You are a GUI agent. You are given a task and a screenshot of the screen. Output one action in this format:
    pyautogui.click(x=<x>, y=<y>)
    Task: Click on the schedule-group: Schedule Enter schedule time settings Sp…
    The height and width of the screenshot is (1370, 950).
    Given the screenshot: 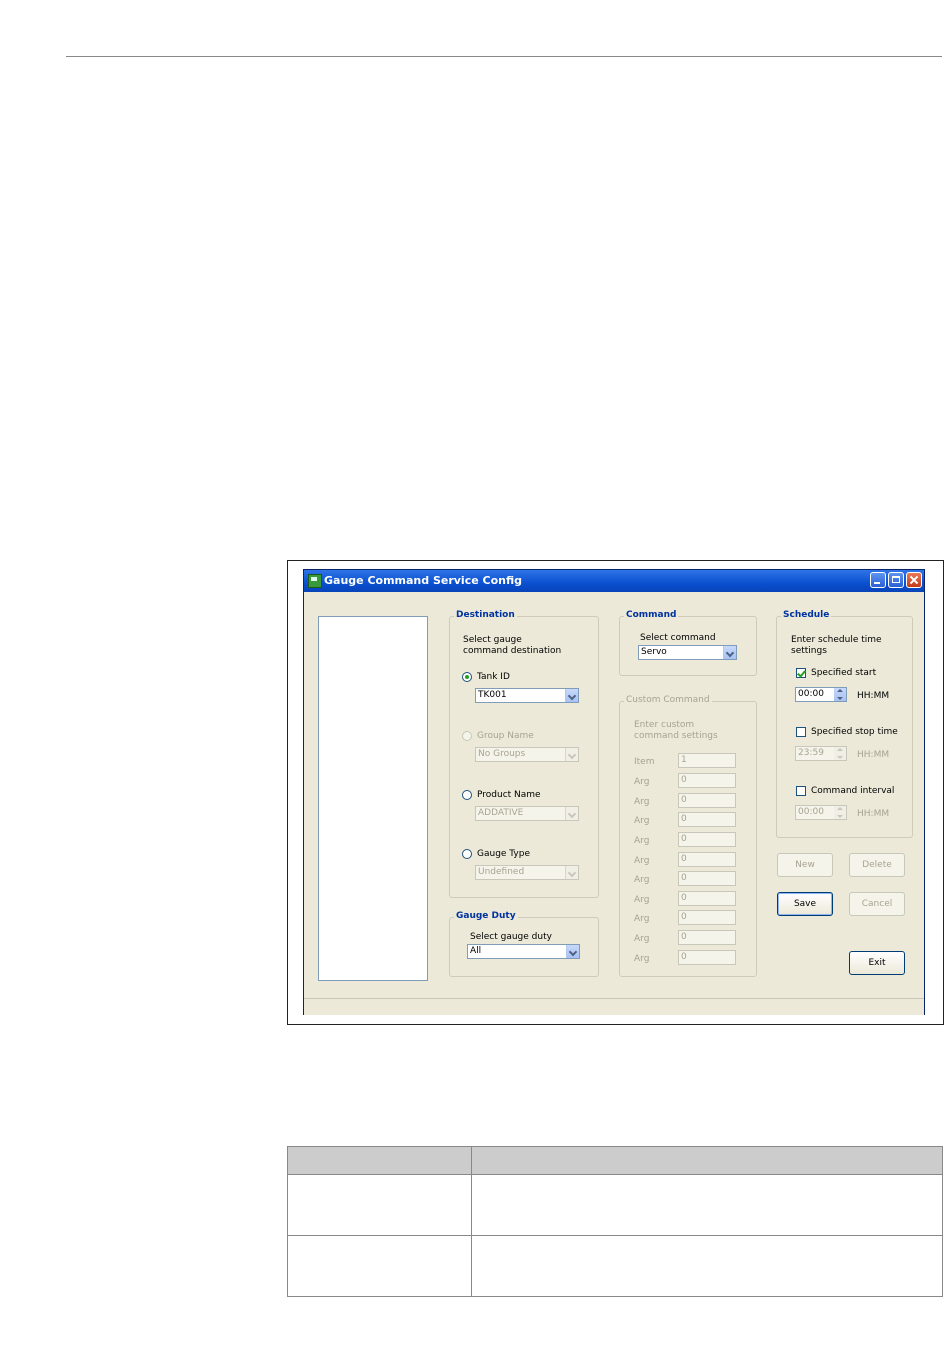 What is the action you would take?
    pyautogui.click(x=844, y=724)
    